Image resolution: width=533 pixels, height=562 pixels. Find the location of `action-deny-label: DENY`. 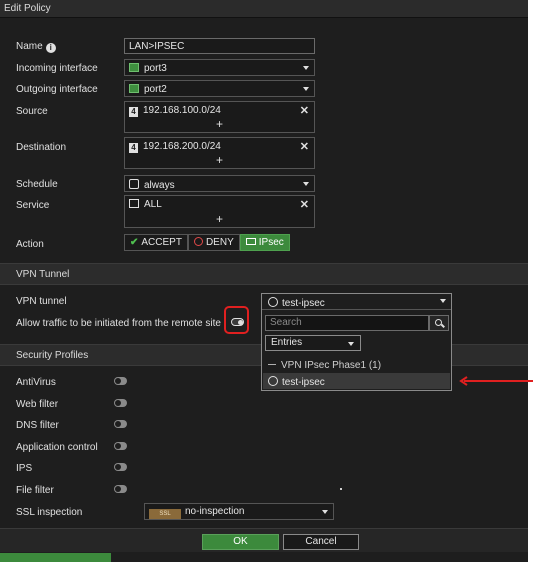

action-deny-label: DENY is located at coordinates (219, 242).